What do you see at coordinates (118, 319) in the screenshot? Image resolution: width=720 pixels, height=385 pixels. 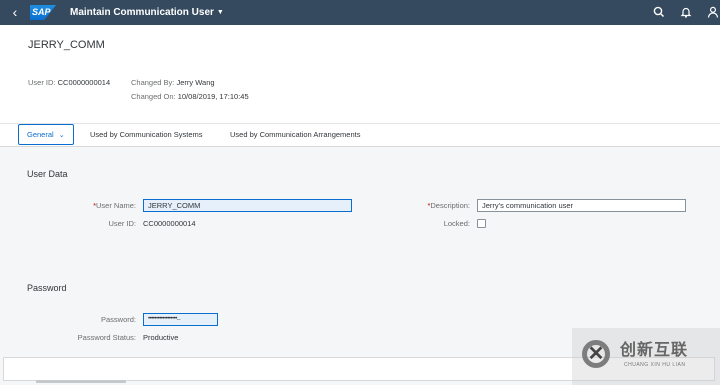 I see `password-label: Password:` at bounding box center [118, 319].